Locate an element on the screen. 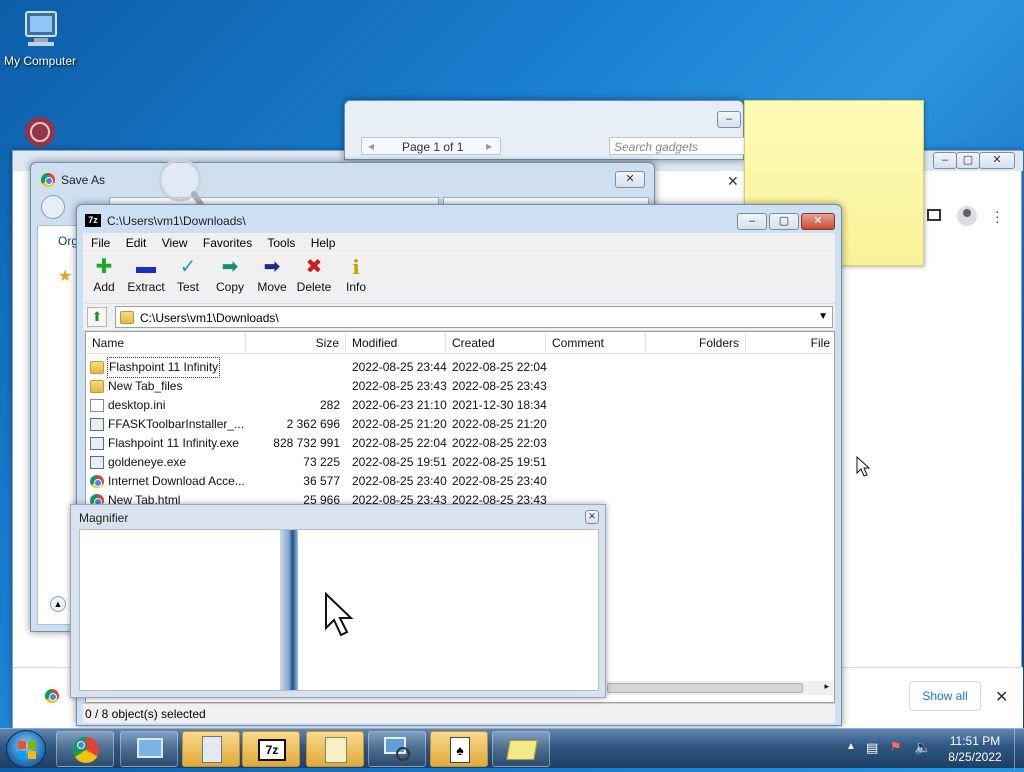 This screenshot has height=772, width=1024. magnified-cursor-icon is located at coordinates (339, 614).